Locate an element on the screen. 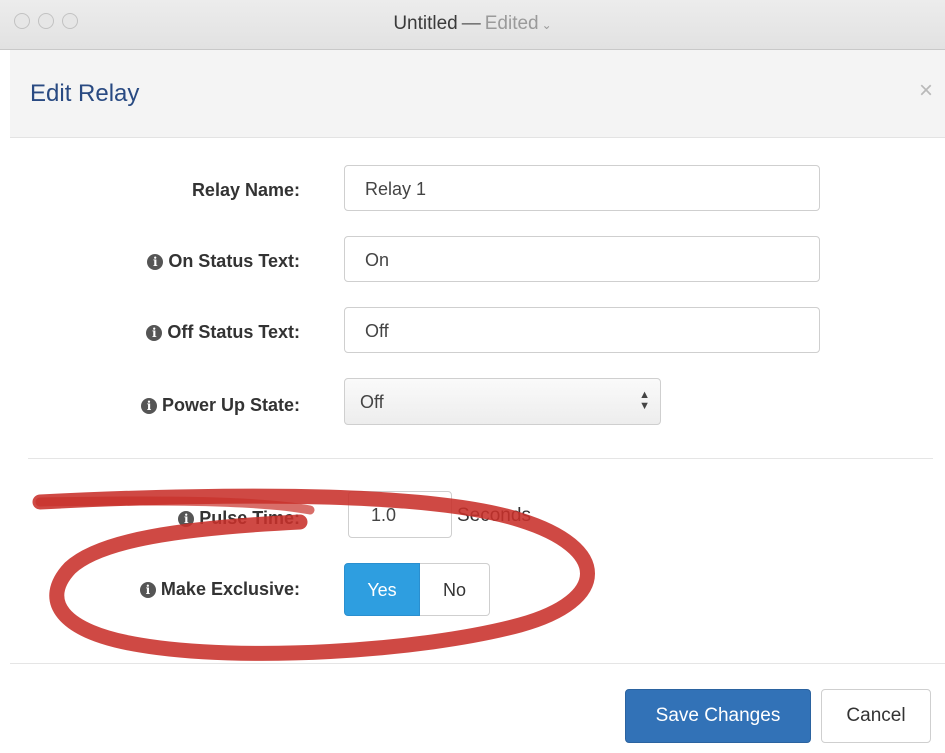 The height and width of the screenshot is (753, 945). edited-status: Edited is located at coordinates (512, 23).